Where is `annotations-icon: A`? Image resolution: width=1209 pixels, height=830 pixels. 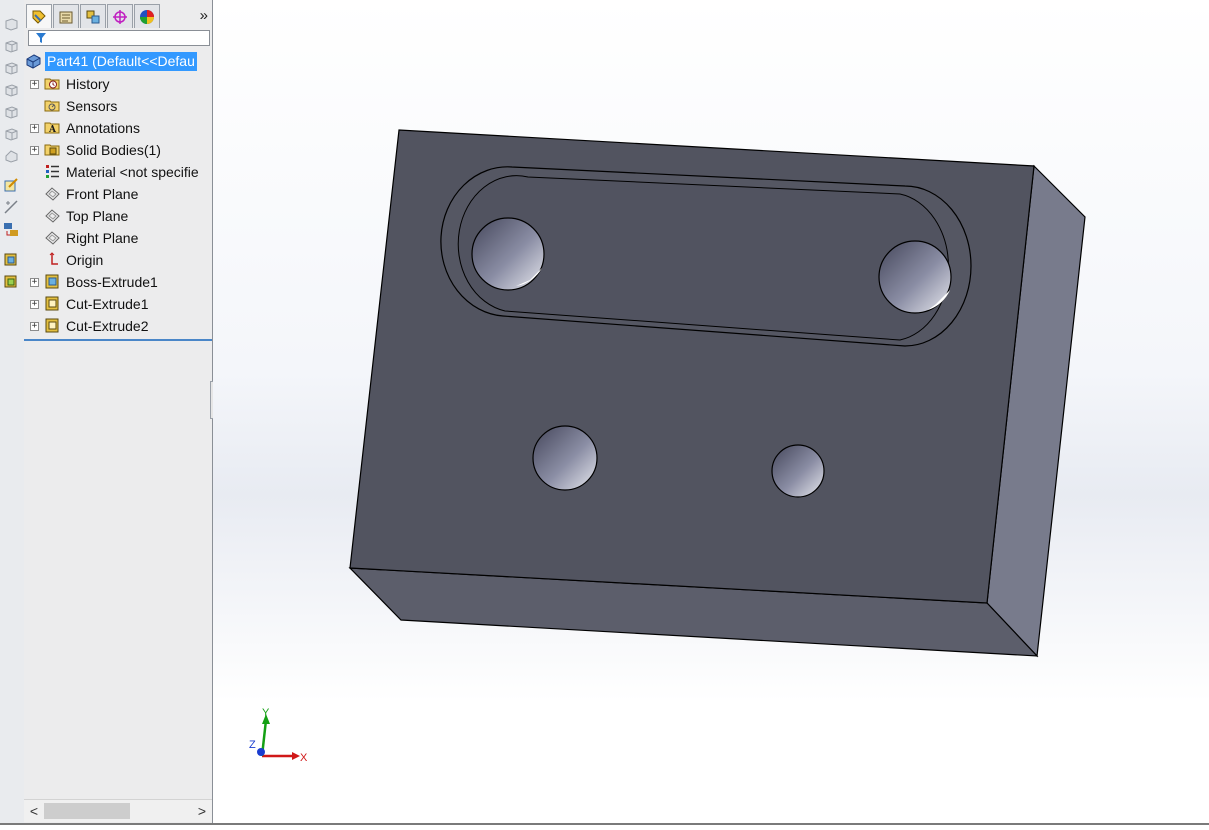
annotations-icon: A is located at coordinates (52, 128).